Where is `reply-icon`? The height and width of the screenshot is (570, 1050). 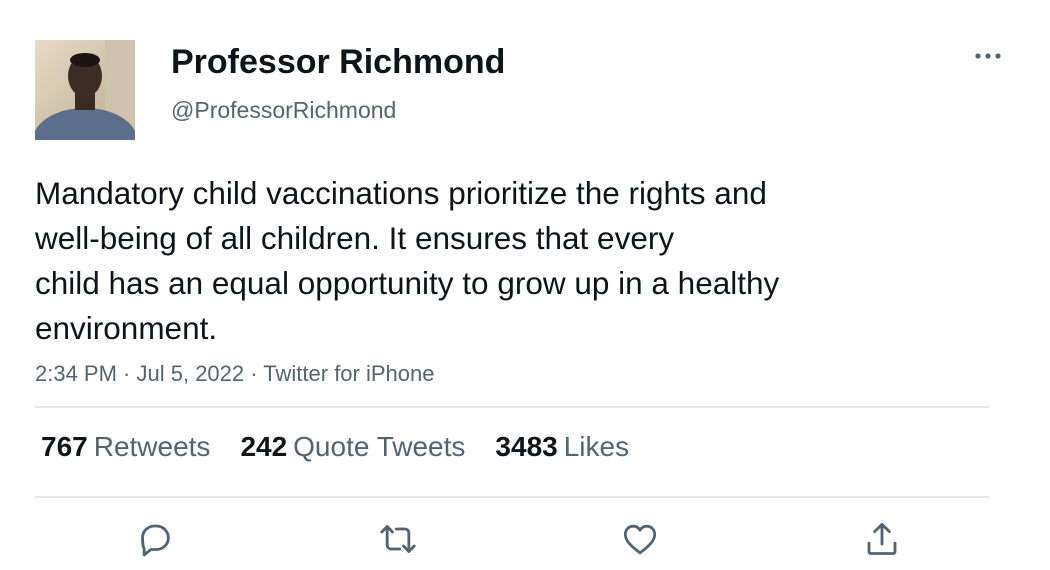 reply-icon is located at coordinates (155, 540).